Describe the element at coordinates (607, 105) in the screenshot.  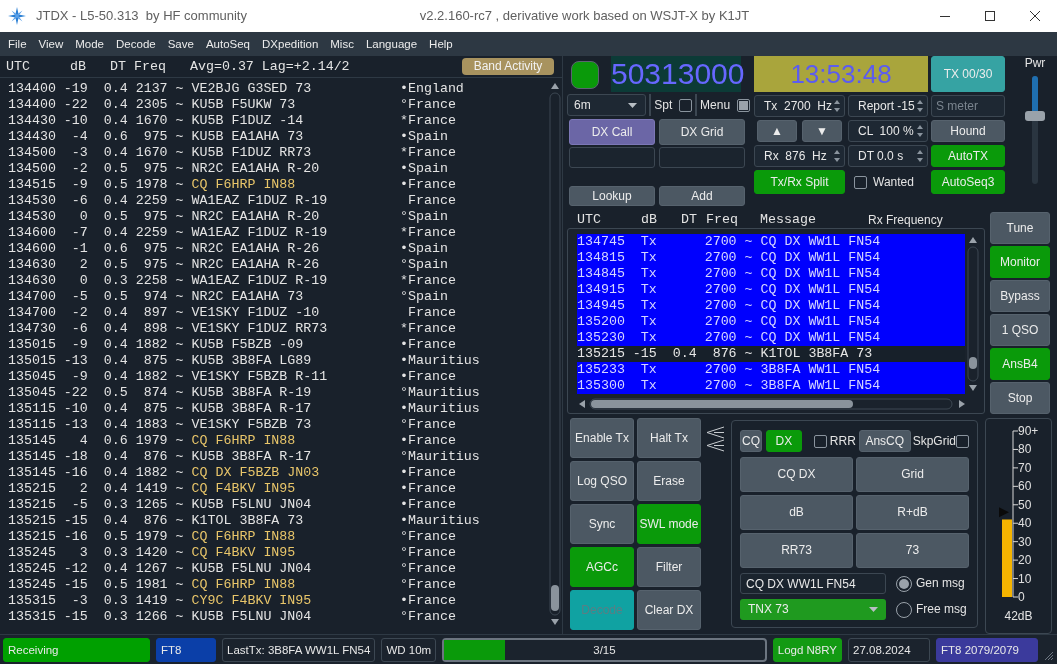
I see `band-dropdown: 6m` at that location.